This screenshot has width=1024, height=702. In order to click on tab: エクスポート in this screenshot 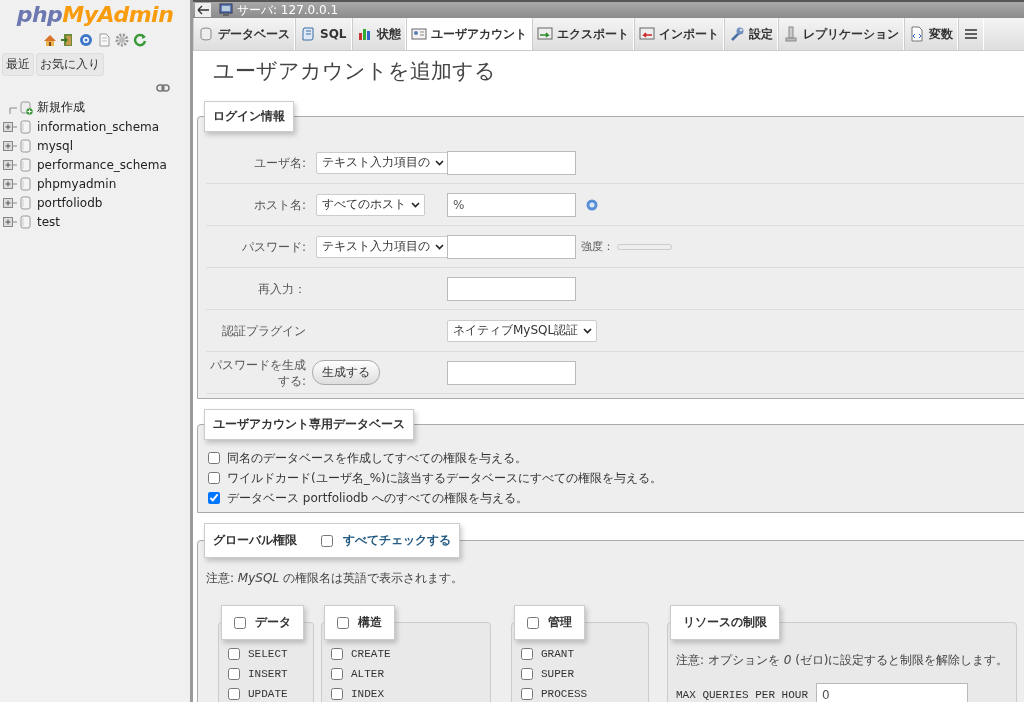, I will do `click(582, 34)`.